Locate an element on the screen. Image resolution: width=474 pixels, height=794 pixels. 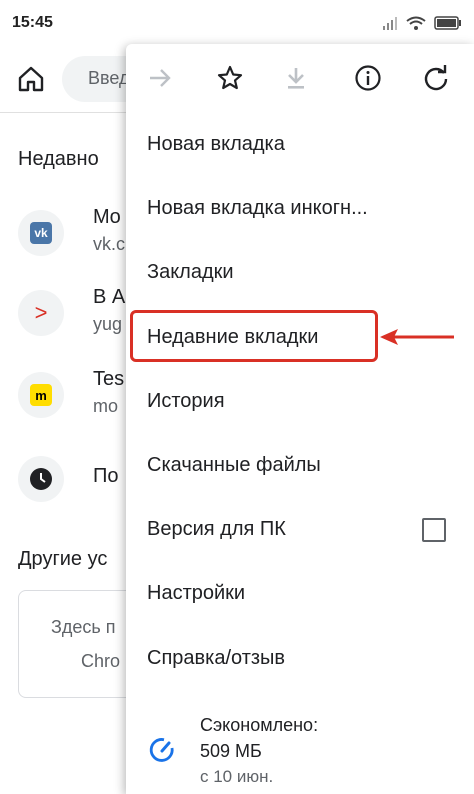
card-text: Здесь п is located at coordinates (83, 627).